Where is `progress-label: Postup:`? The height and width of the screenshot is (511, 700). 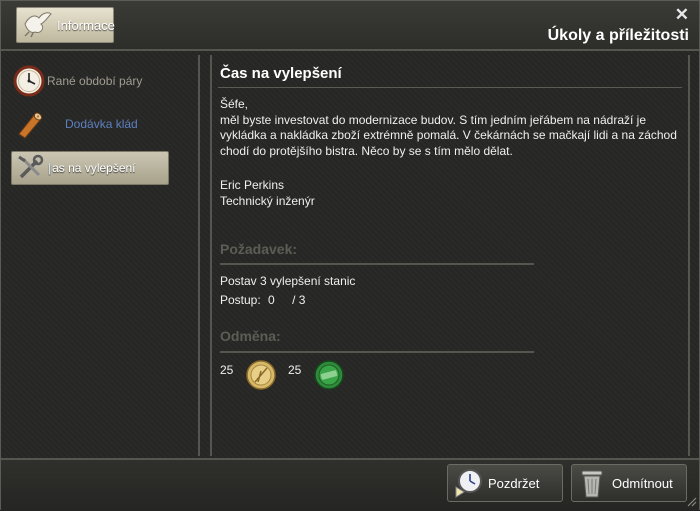
progress-label: Postup: is located at coordinates (240, 300).